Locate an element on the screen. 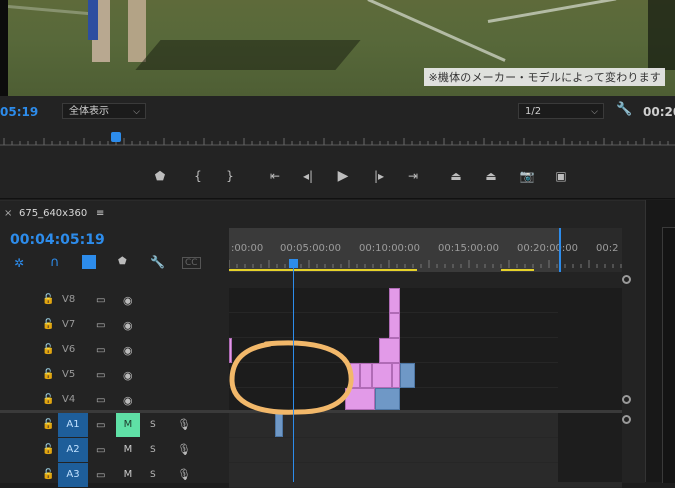  lift-icon: ⏏ is located at coordinates (456, 176).